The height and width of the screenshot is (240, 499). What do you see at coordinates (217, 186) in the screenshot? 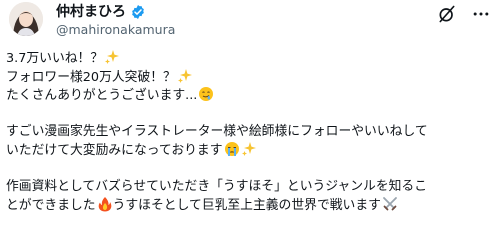
I see `post-text-line-6: 作画資料としてバズらせていただき「うすほそ」というジャンルを知るこ` at bounding box center [217, 186].